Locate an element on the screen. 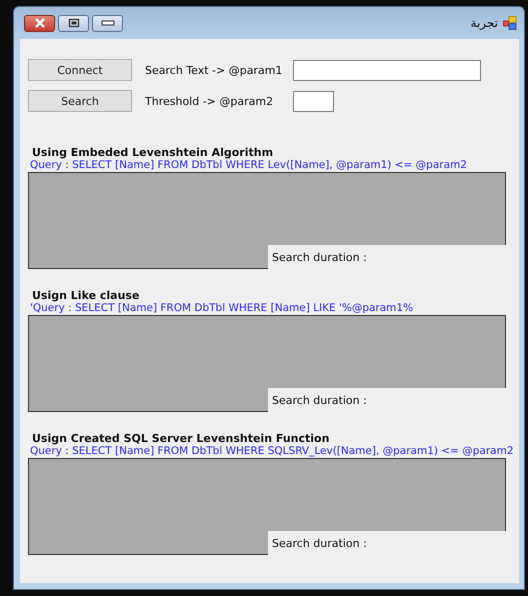 This screenshot has width=528, height=596. section-heading: Using Embeded Levenshtein Algorithm is located at coordinates (152, 152).